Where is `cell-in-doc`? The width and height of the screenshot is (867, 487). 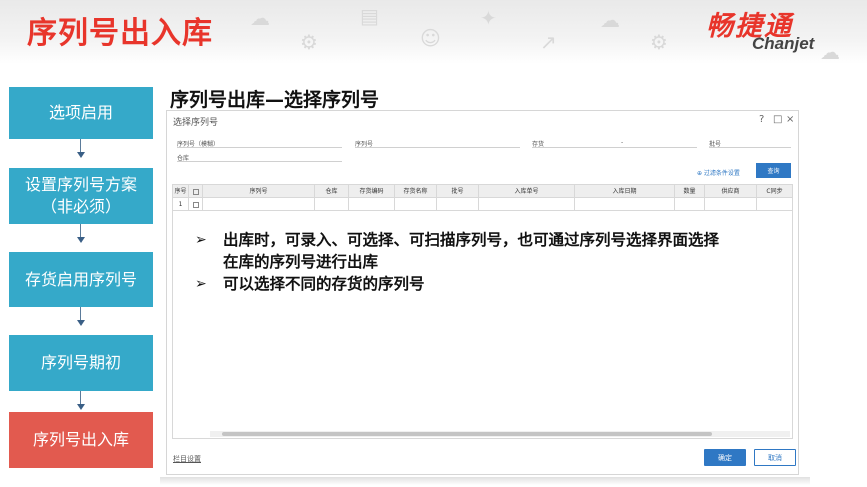
cell-in-doc is located at coordinates (527, 204).